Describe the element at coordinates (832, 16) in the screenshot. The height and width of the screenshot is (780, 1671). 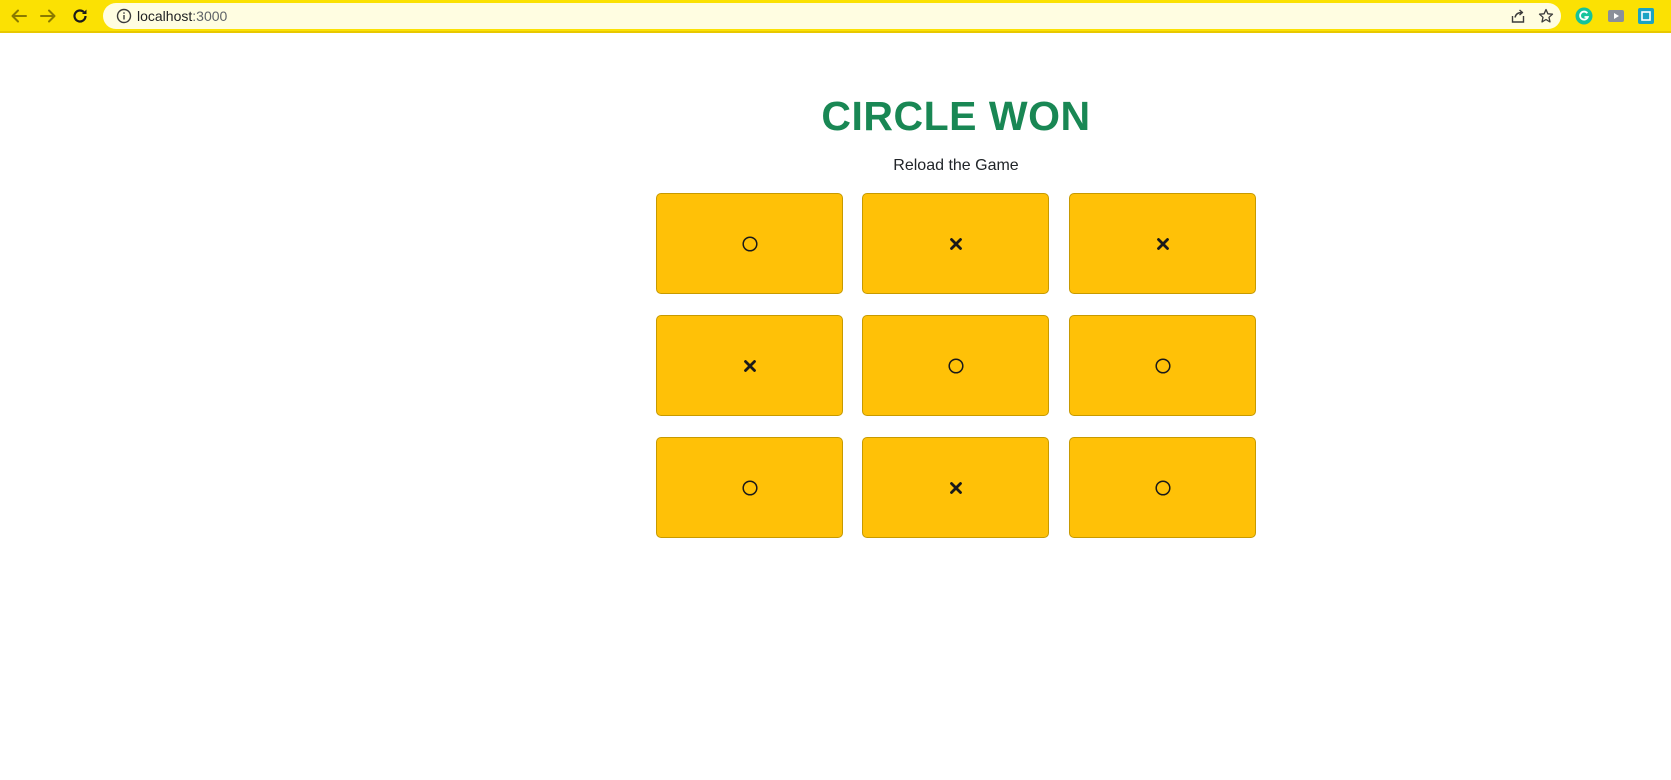
I see `address-bar: localhost:3000` at that location.